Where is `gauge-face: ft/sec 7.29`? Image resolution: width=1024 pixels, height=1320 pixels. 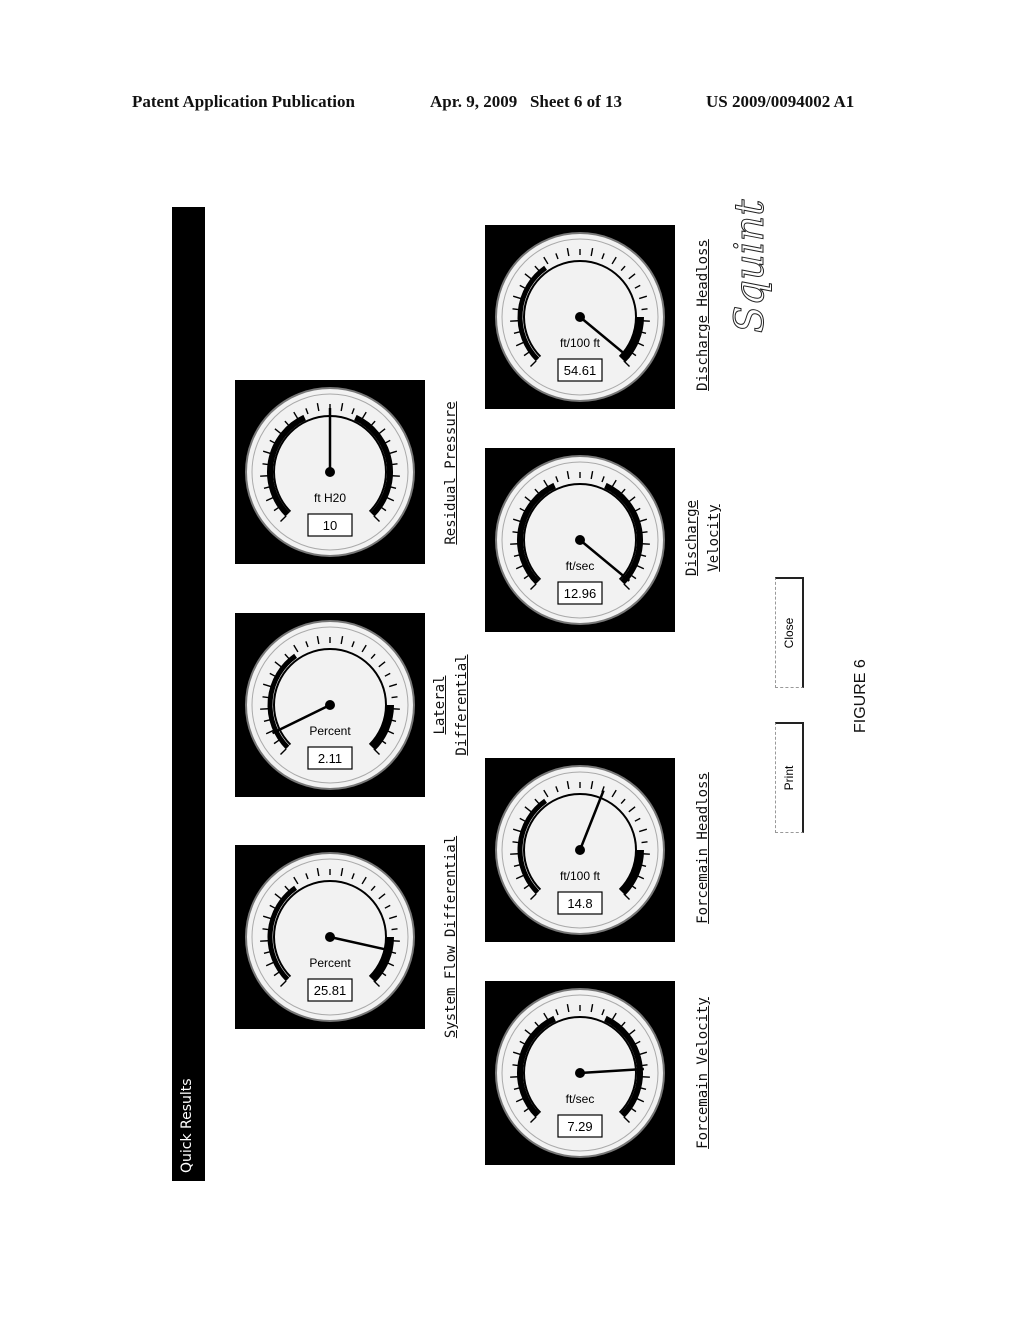
gauge-face: ft/sec 7.29 is located at coordinates (580, 1073).